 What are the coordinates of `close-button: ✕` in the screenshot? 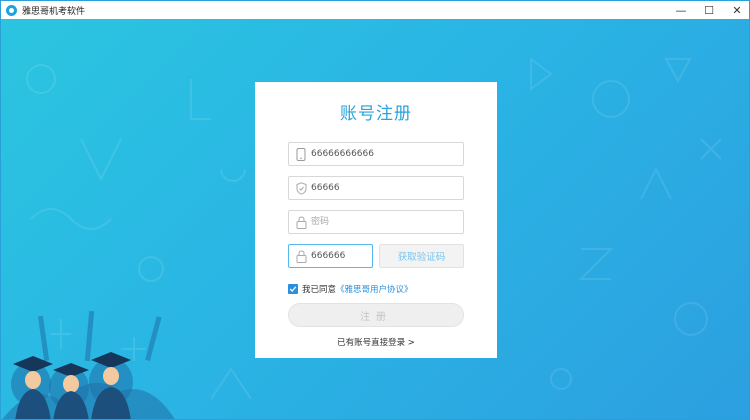 It's located at (736, 10).